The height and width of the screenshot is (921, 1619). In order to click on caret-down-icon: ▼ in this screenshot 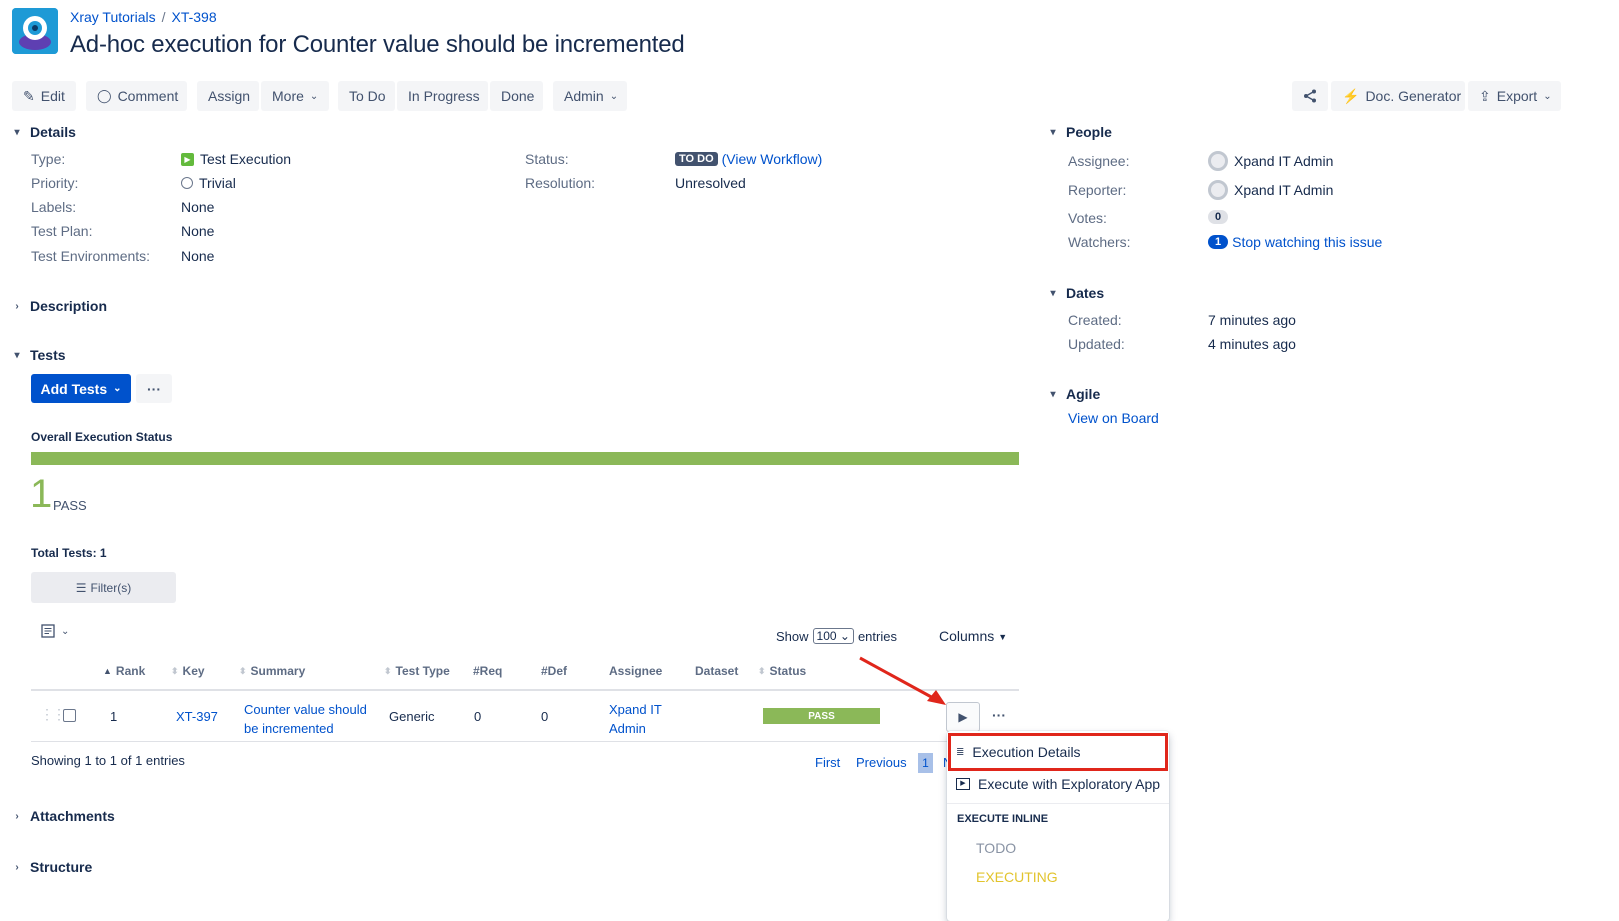, I will do `click(1003, 637)`.